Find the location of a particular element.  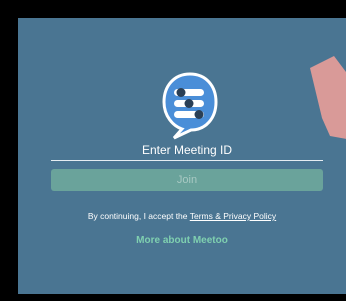

speech-bubble-sliders-icon is located at coordinates (190, 106).